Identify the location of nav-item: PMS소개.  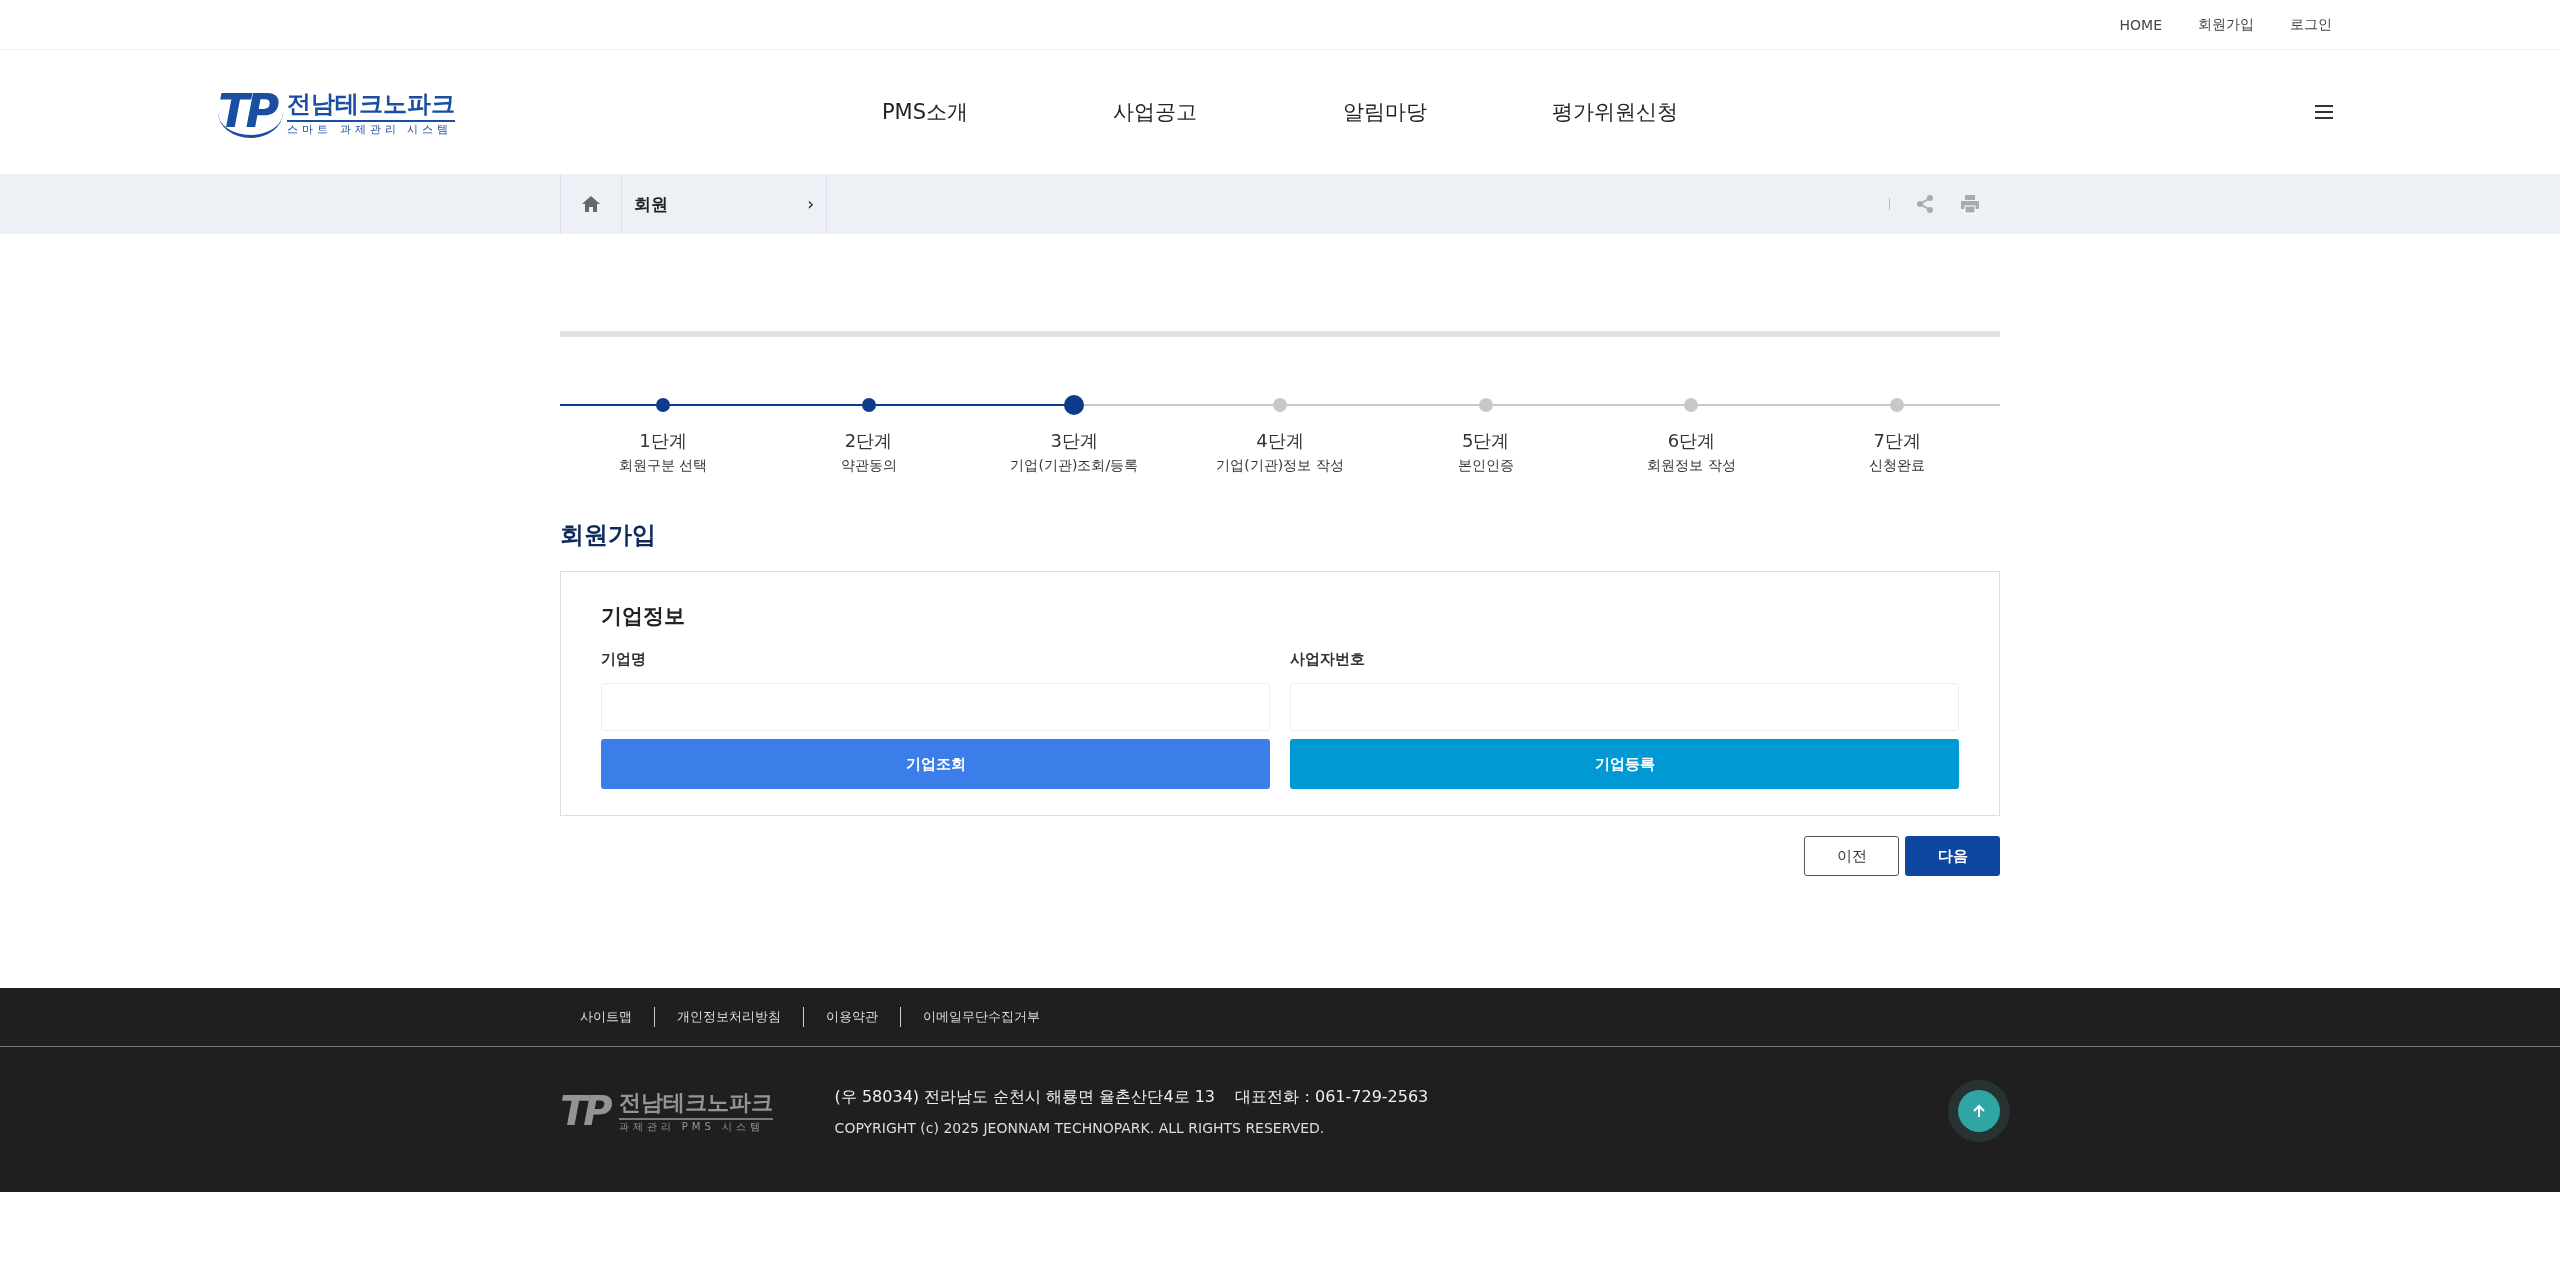
(925, 112).